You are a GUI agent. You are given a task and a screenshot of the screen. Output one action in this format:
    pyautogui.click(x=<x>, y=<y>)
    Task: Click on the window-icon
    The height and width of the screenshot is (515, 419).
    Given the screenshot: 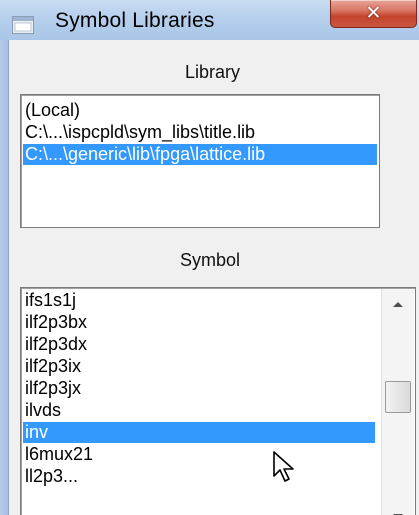 What is the action you would take?
    pyautogui.click(x=23, y=25)
    